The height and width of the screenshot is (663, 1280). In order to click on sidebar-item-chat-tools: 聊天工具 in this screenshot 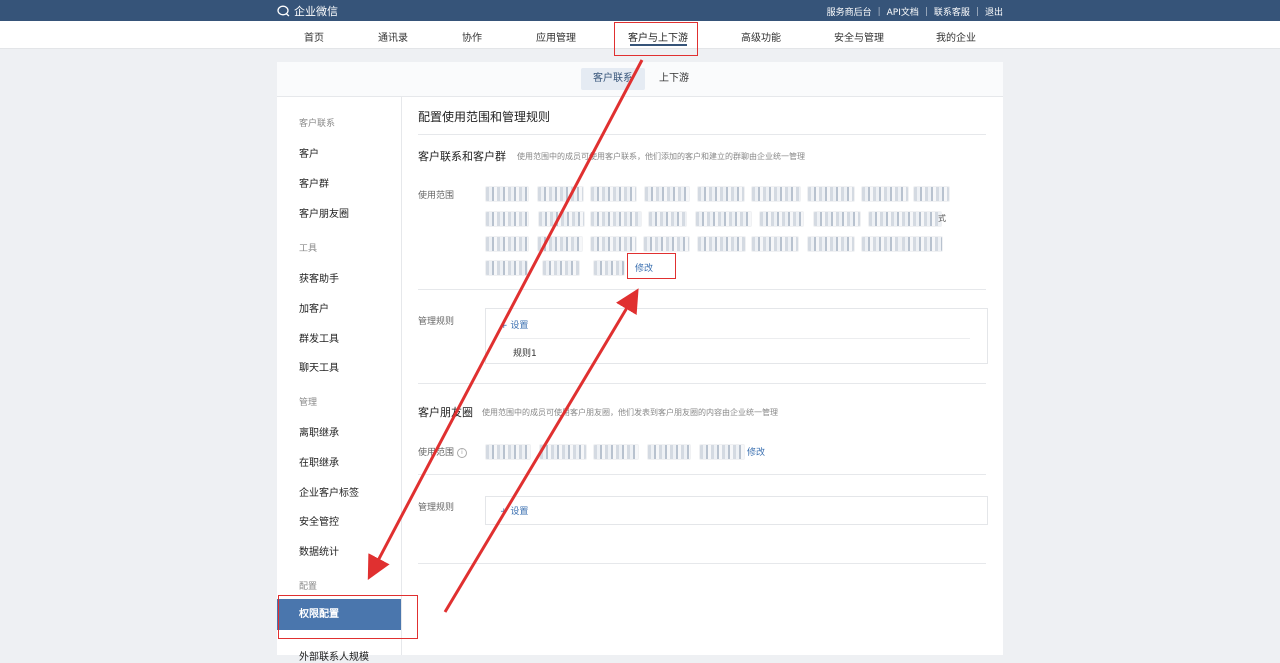, I will do `click(319, 366)`.